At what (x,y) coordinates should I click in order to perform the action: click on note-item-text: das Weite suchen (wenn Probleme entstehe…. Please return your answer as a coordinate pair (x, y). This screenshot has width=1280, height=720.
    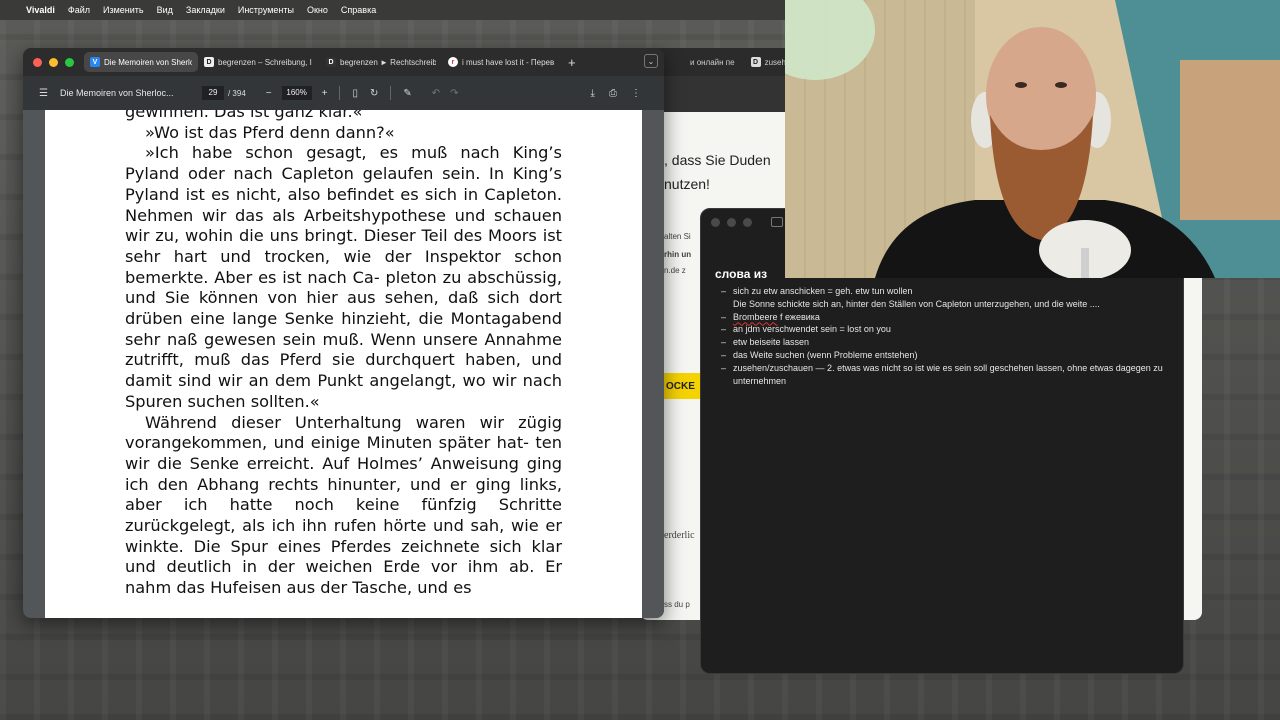
    Looking at the image, I should click on (825, 354).